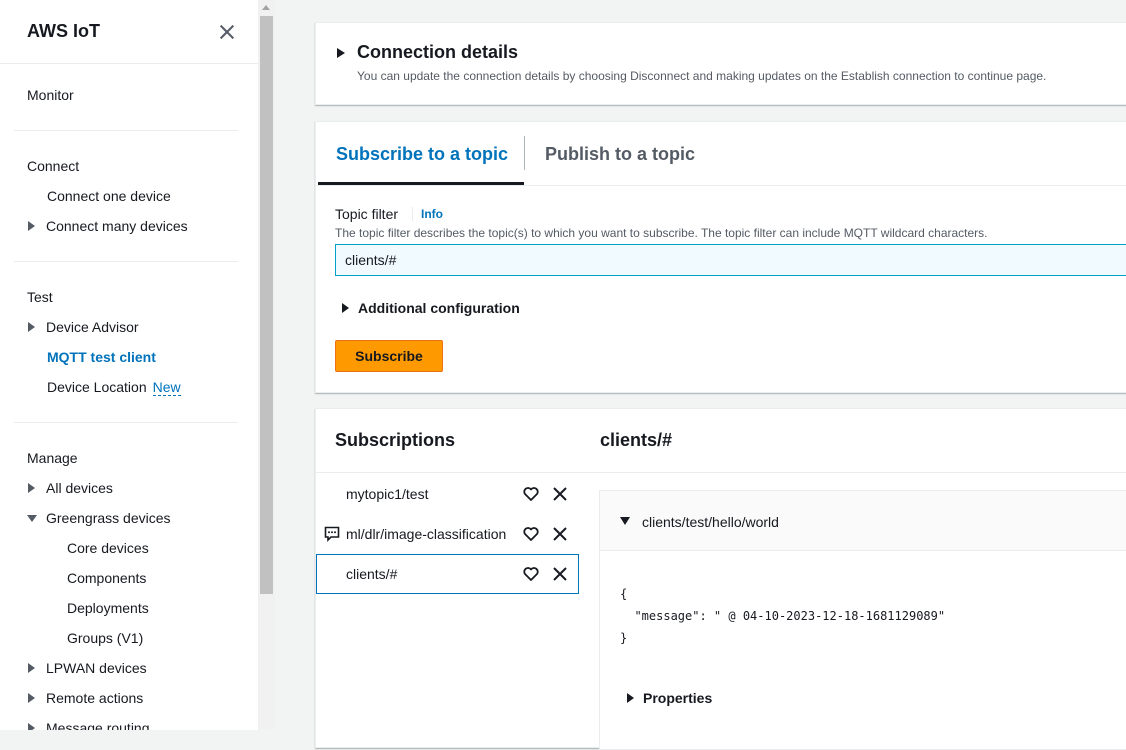  I want to click on sidebar-header: AWS IoT, so click(129, 32).